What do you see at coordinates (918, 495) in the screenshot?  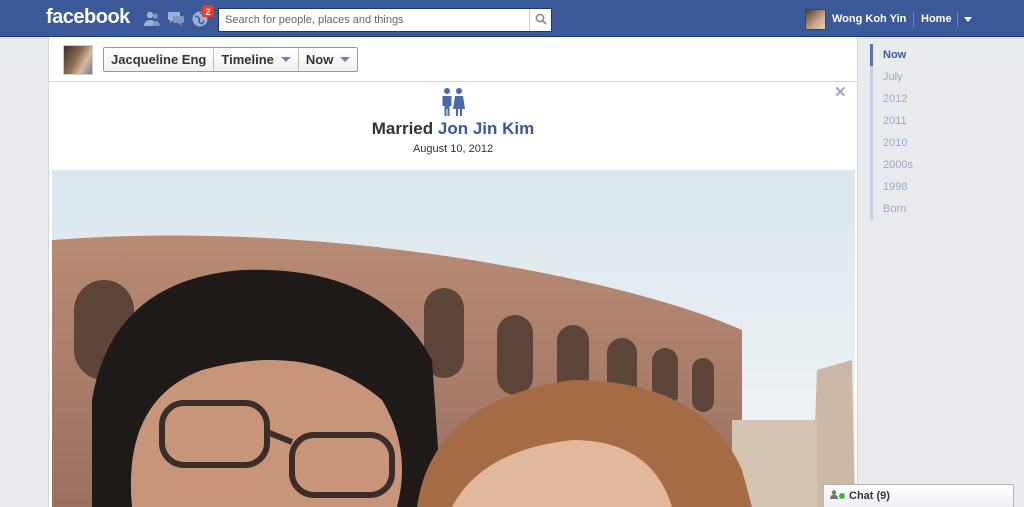 I see `chat-tab: Chat (9)` at bounding box center [918, 495].